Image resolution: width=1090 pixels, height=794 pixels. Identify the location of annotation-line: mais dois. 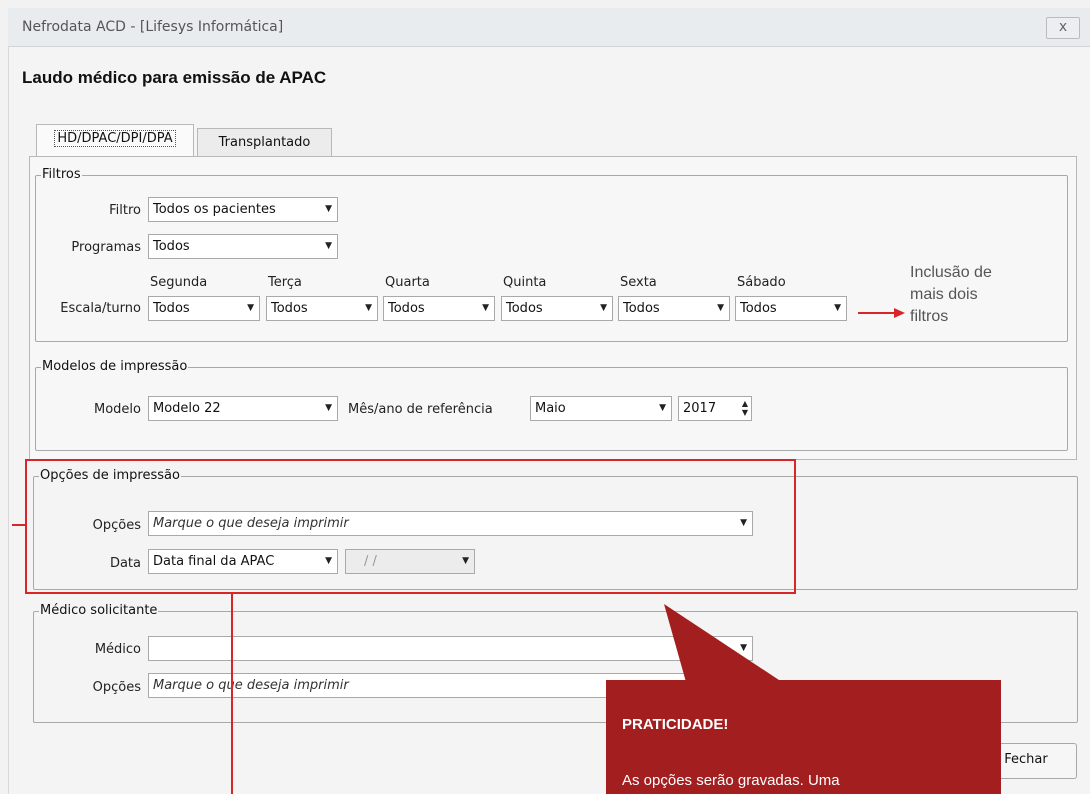
(944, 294).